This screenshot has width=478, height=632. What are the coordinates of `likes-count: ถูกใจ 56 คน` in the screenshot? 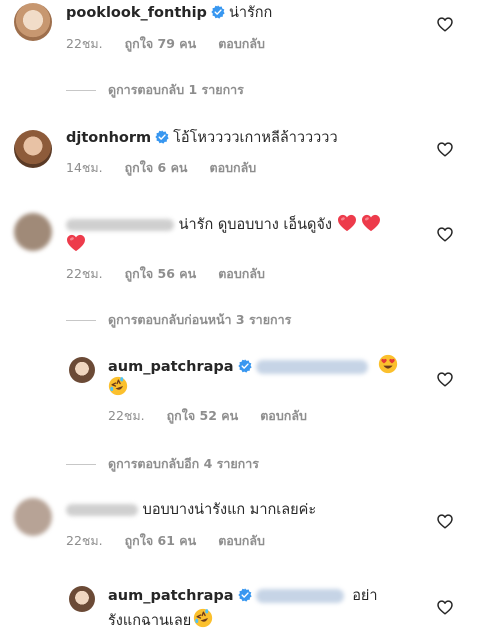 It's located at (161, 273).